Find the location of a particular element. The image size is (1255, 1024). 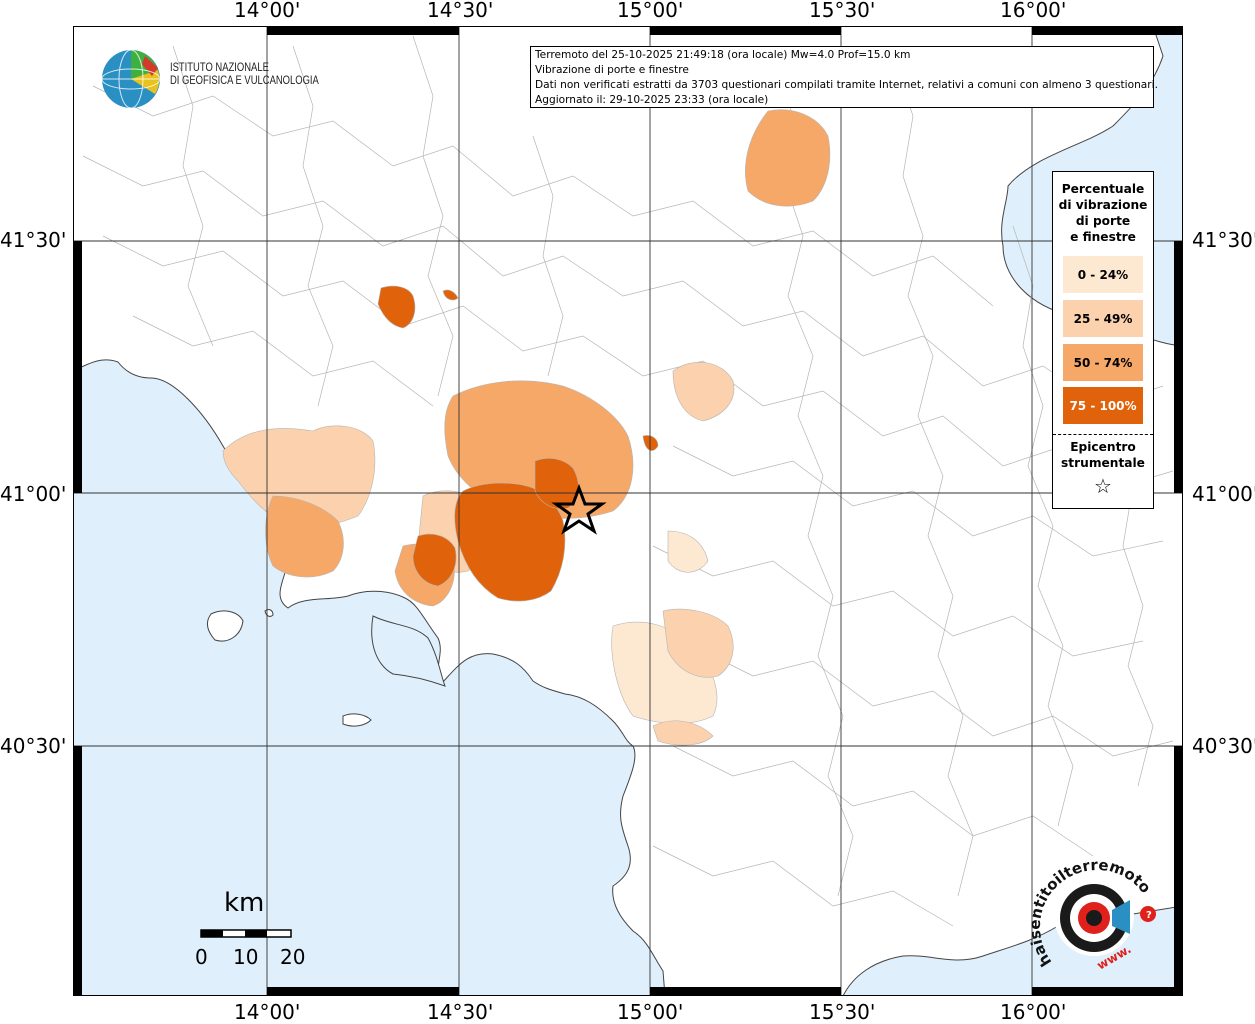

lat-label-right-3: 40°30' is located at coordinates (1223, 746).